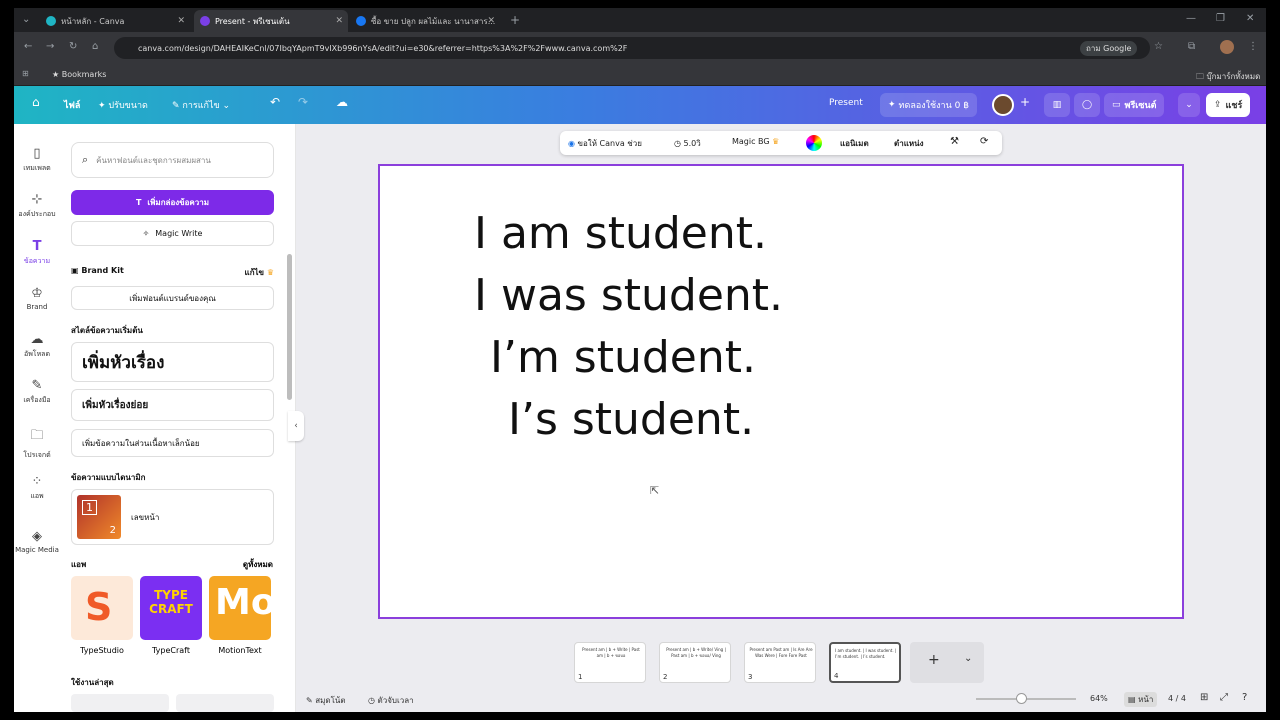 Image resolution: width=1280 pixels, height=720 pixels. What do you see at coordinates (1220, 18) in the screenshot?
I see `maximize-icon: ❐` at bounding box center [1220, 18].